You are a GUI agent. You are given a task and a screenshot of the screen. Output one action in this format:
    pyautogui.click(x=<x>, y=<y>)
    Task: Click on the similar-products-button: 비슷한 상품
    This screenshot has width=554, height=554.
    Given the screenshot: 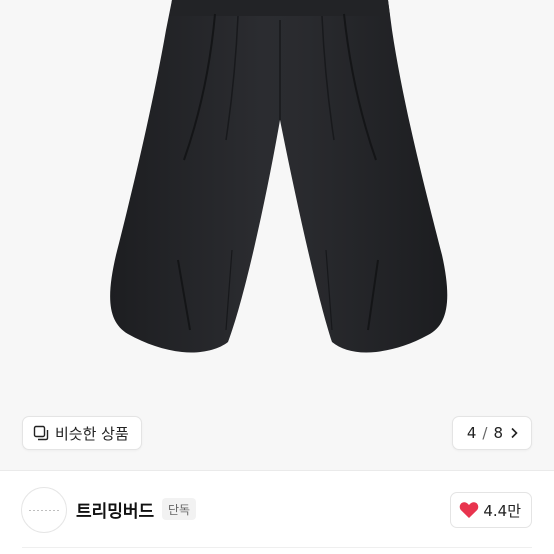 What is the action you would take?
    pyautogui.click(x=82, y=433)
    